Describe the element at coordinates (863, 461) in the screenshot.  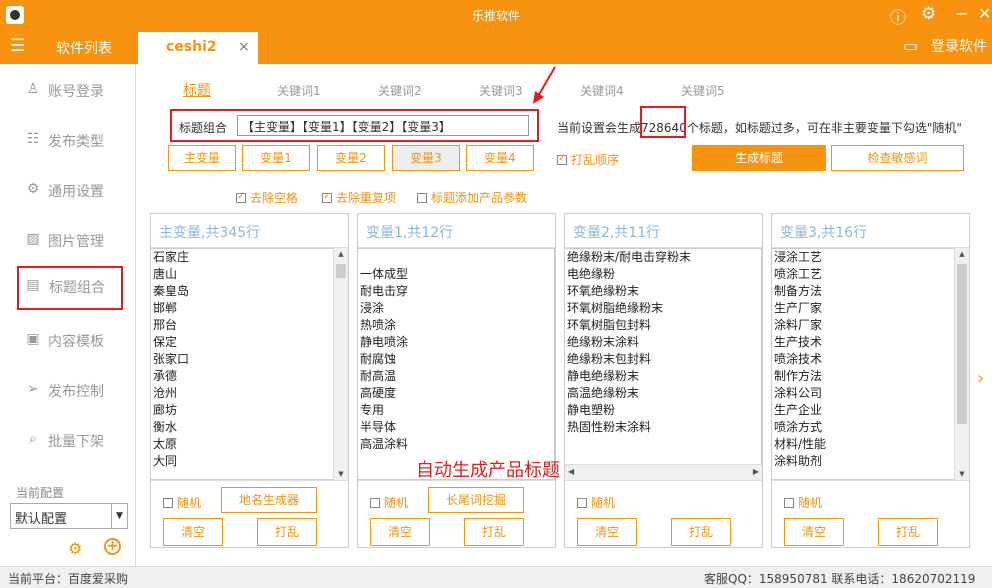
I see `list-item: 涂料助剂` at that location.